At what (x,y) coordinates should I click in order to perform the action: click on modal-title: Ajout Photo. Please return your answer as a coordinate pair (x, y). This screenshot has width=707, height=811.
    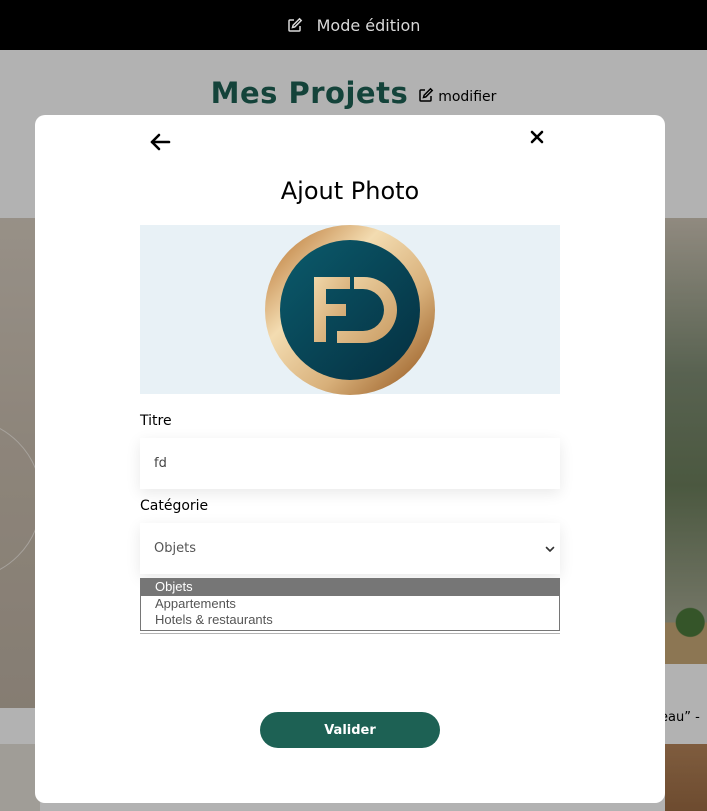
    Looking at the image, I should click on (350, 191).